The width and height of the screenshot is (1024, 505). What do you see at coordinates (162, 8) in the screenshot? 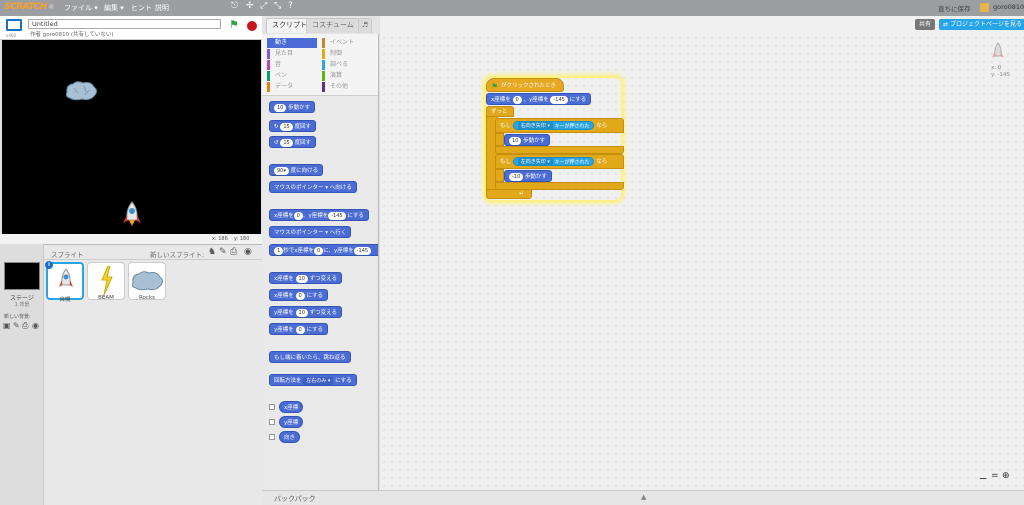
I see `menu-about: 説明` at bounding box center [162, 8].